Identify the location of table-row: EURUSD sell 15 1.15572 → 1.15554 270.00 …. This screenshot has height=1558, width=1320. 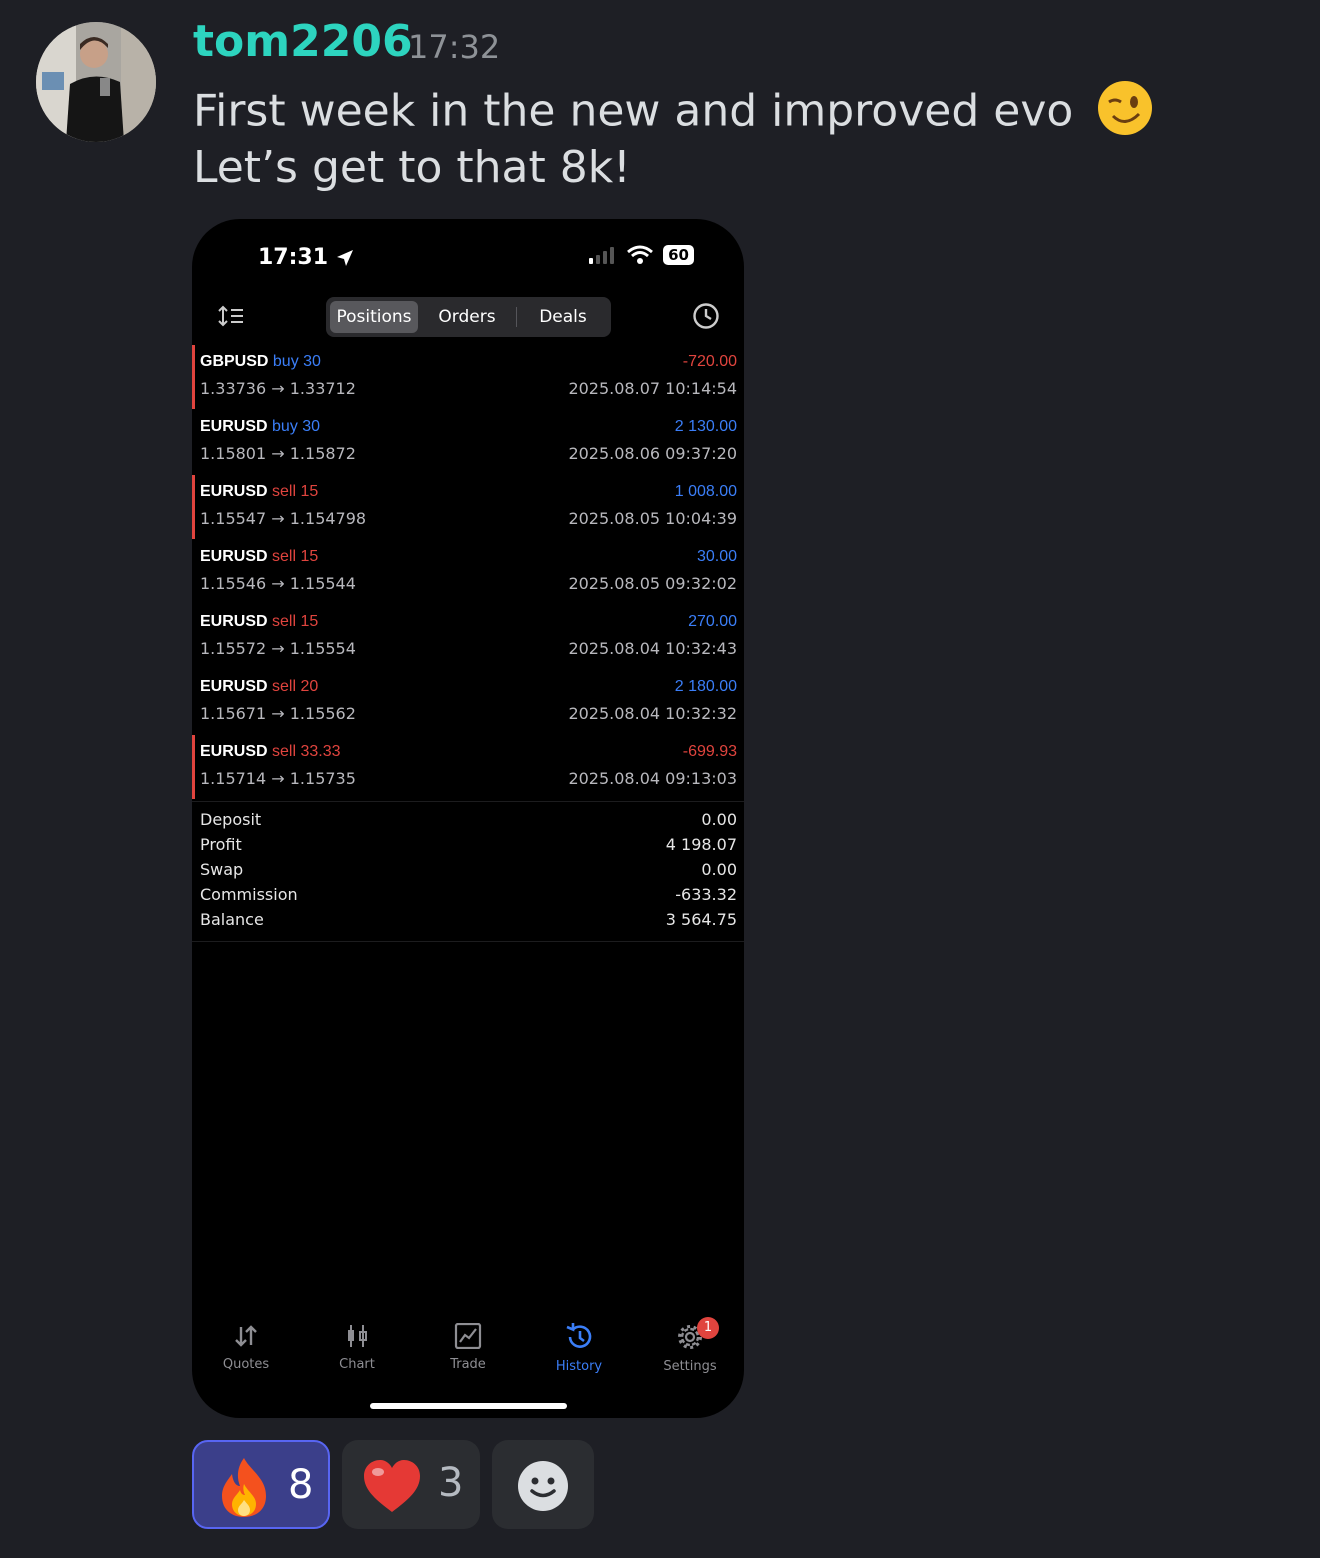
(468, 637).